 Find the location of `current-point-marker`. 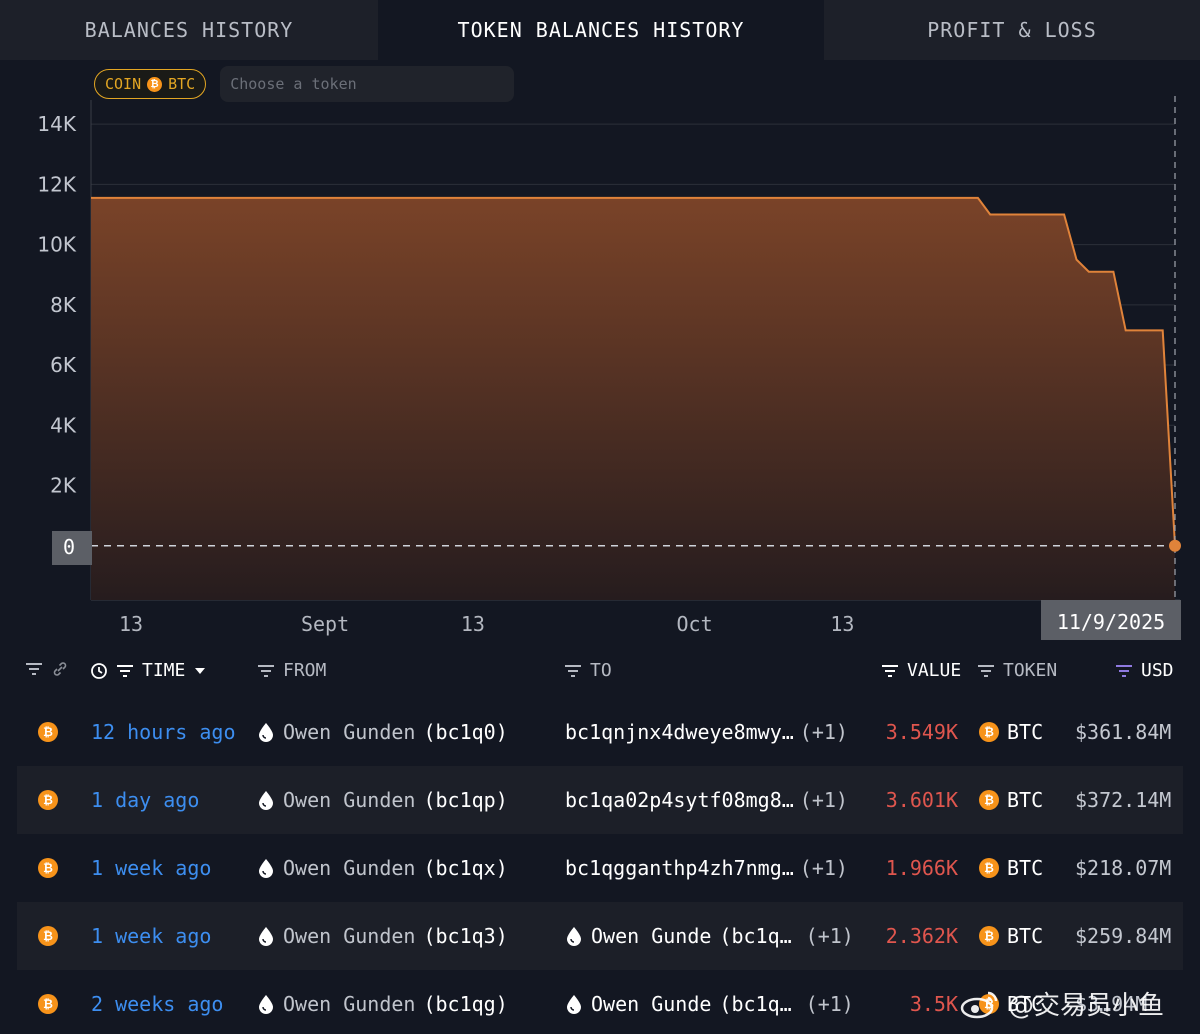

current-point-marker is located at coordinates (1175, 545).